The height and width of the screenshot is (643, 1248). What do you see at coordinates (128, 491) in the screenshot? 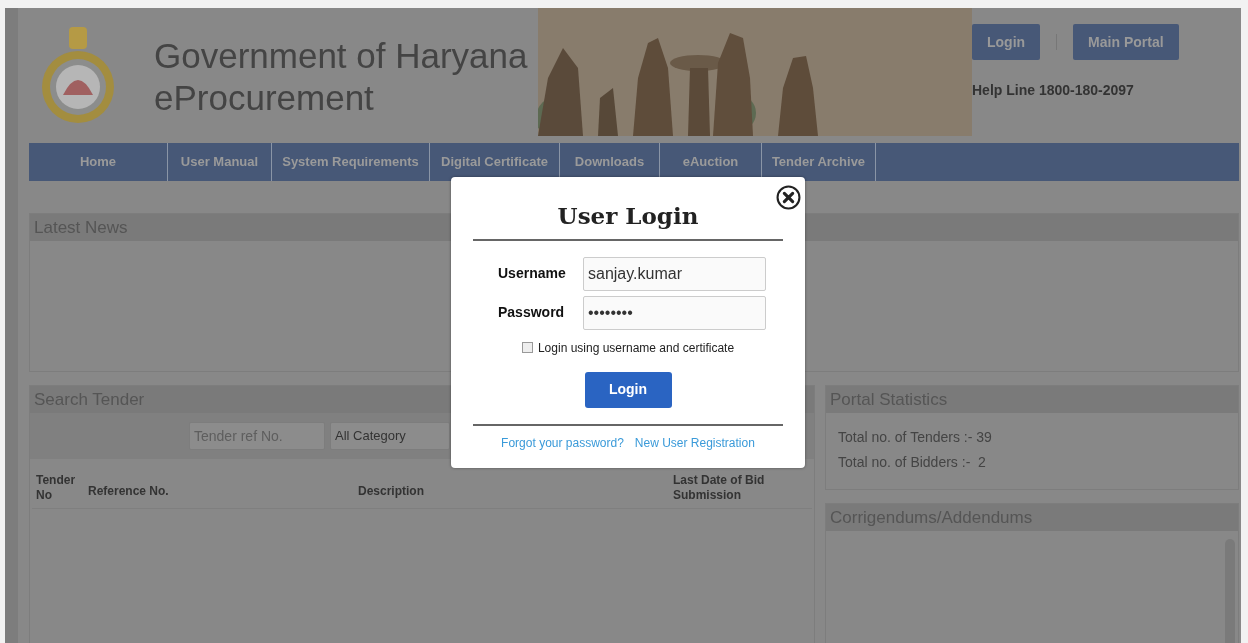
I see `column-header: Reference No.` at bounding box center [128, 491].